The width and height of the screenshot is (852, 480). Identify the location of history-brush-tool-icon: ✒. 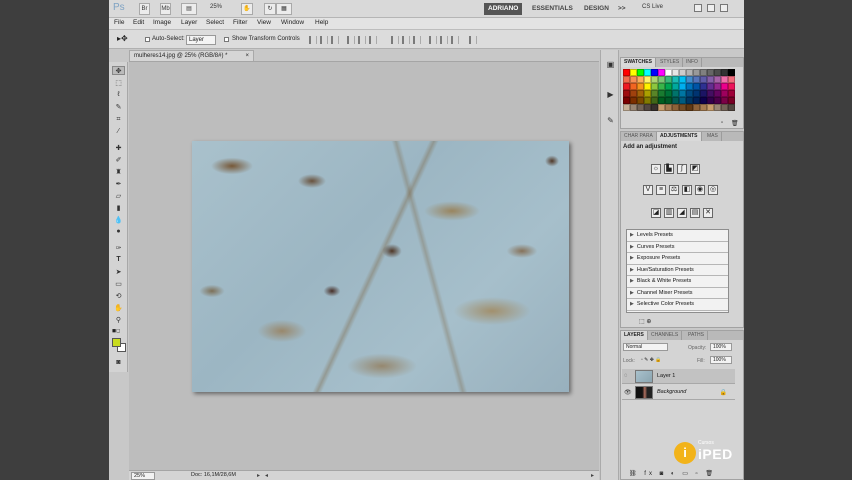
(118, 183).